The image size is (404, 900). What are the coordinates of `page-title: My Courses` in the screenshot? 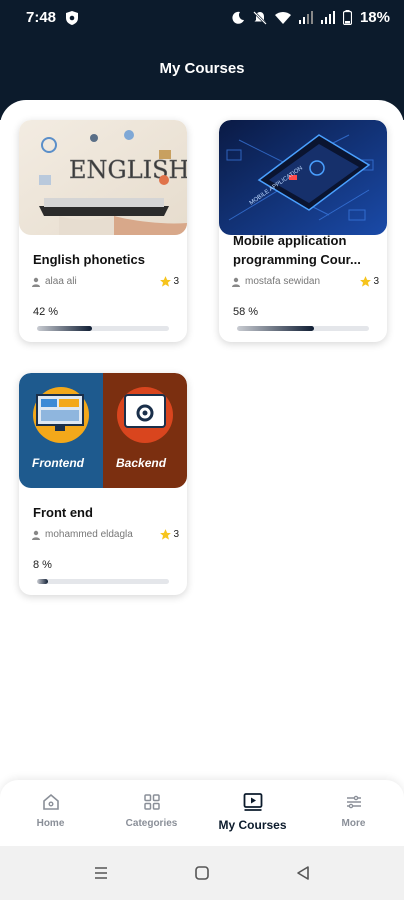 It's located at (202, 68).